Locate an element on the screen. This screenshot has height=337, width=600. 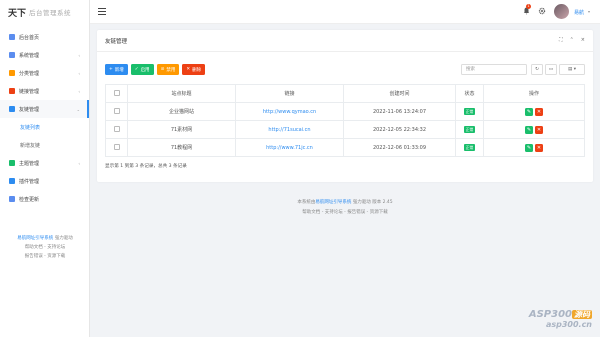
sidebar-item-label: 主题管理 is located at coordinates (29, 163).